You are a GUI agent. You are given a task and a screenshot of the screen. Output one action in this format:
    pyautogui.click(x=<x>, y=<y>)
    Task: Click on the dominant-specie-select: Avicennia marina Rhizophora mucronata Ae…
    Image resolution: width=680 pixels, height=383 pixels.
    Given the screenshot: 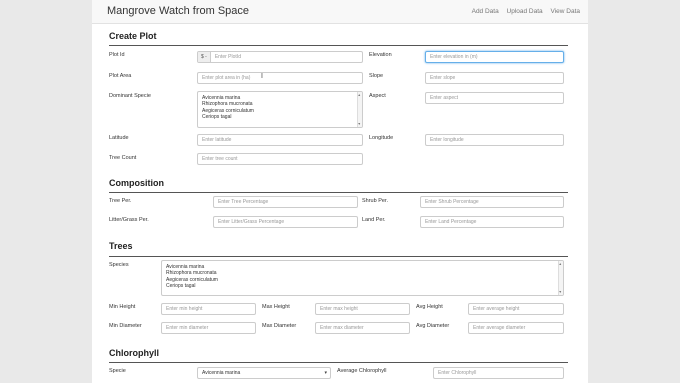 What is the action you would take?
    pyautogui.click(x=280, y=109)
    